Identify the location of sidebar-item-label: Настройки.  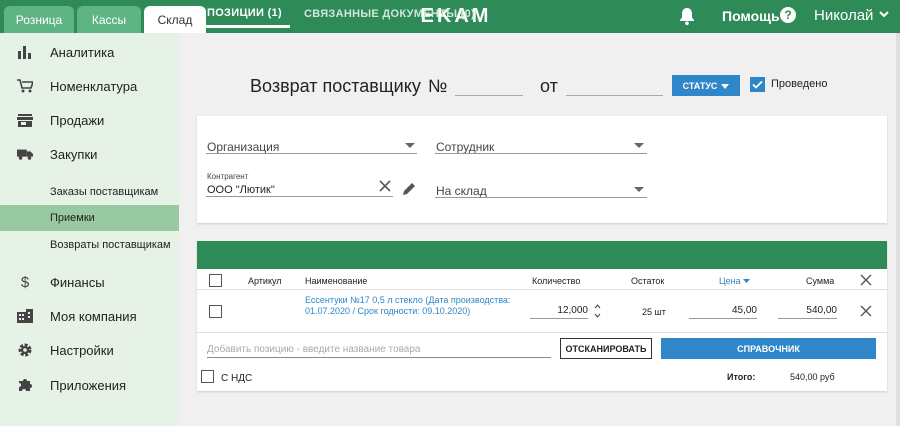
(82, 350).